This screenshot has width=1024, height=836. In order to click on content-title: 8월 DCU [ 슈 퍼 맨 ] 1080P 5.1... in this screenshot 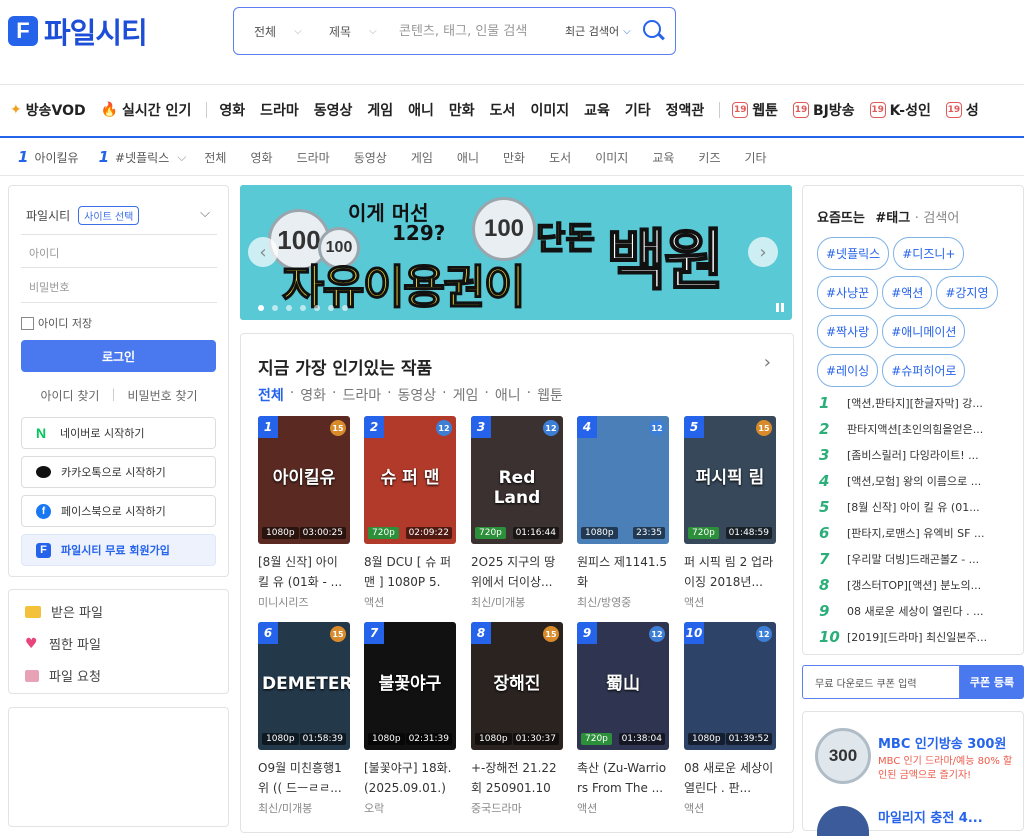, I will do `click(410, 572)`.